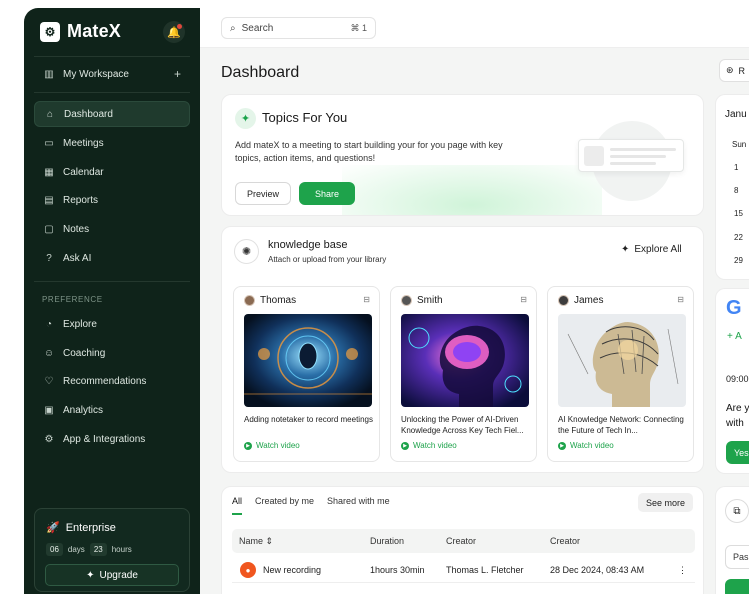 The image size is (749, 594). I want to click on workspace-selector: ▥ My Workspace +, so click(112, 74).